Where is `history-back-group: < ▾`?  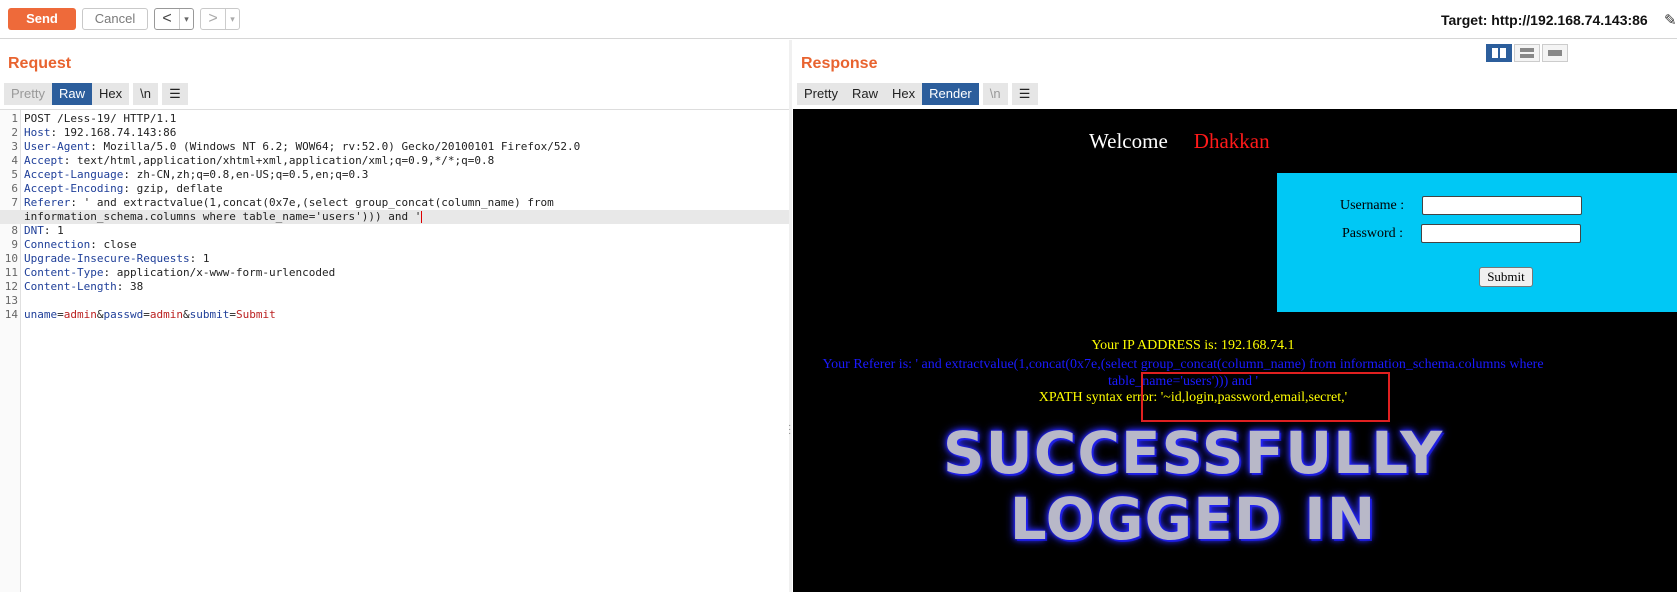 history-back-group: < ▾ is located at coordinates (174, 19).